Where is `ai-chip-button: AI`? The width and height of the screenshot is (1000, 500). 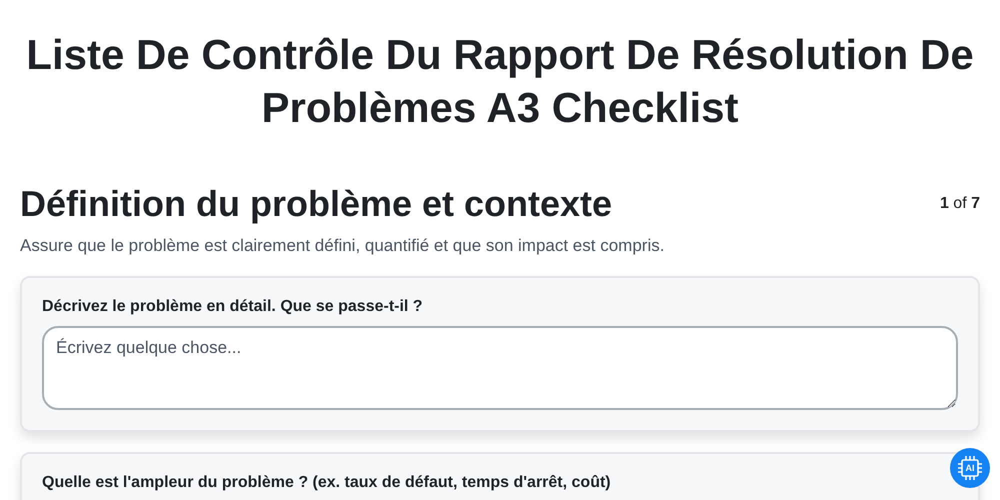
ai-chip-button: AI is located at coordinates (970, 468).